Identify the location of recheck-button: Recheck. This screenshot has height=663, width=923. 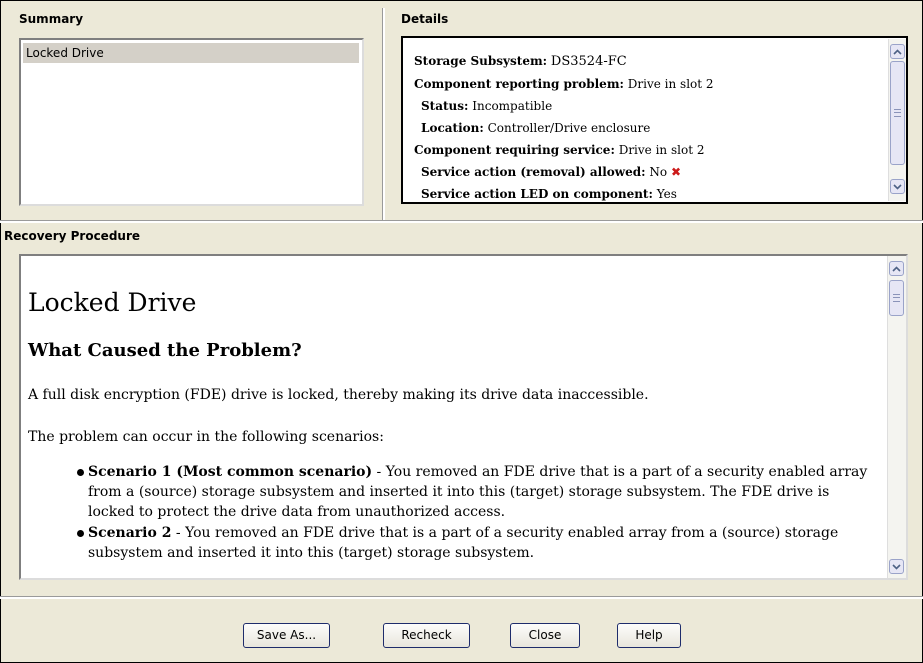
(426, 635).